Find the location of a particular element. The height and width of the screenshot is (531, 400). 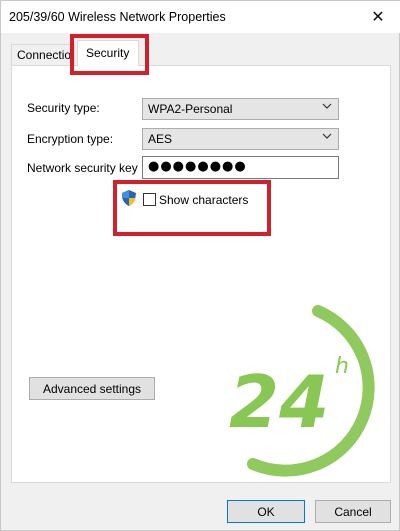

title-bar: 205/39/60 Wireless Network Properties ✕ is located at coordinates (200, 17).